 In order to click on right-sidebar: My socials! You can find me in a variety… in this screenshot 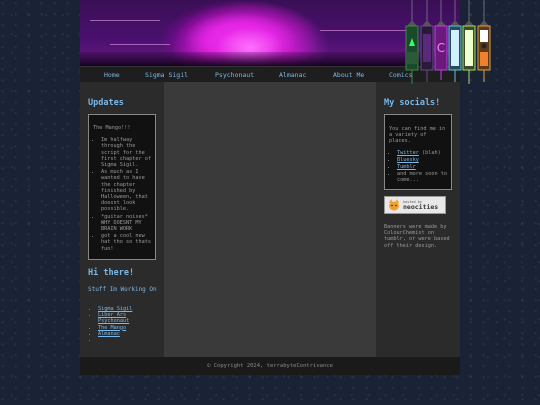, I will do `click(418, 219)`.